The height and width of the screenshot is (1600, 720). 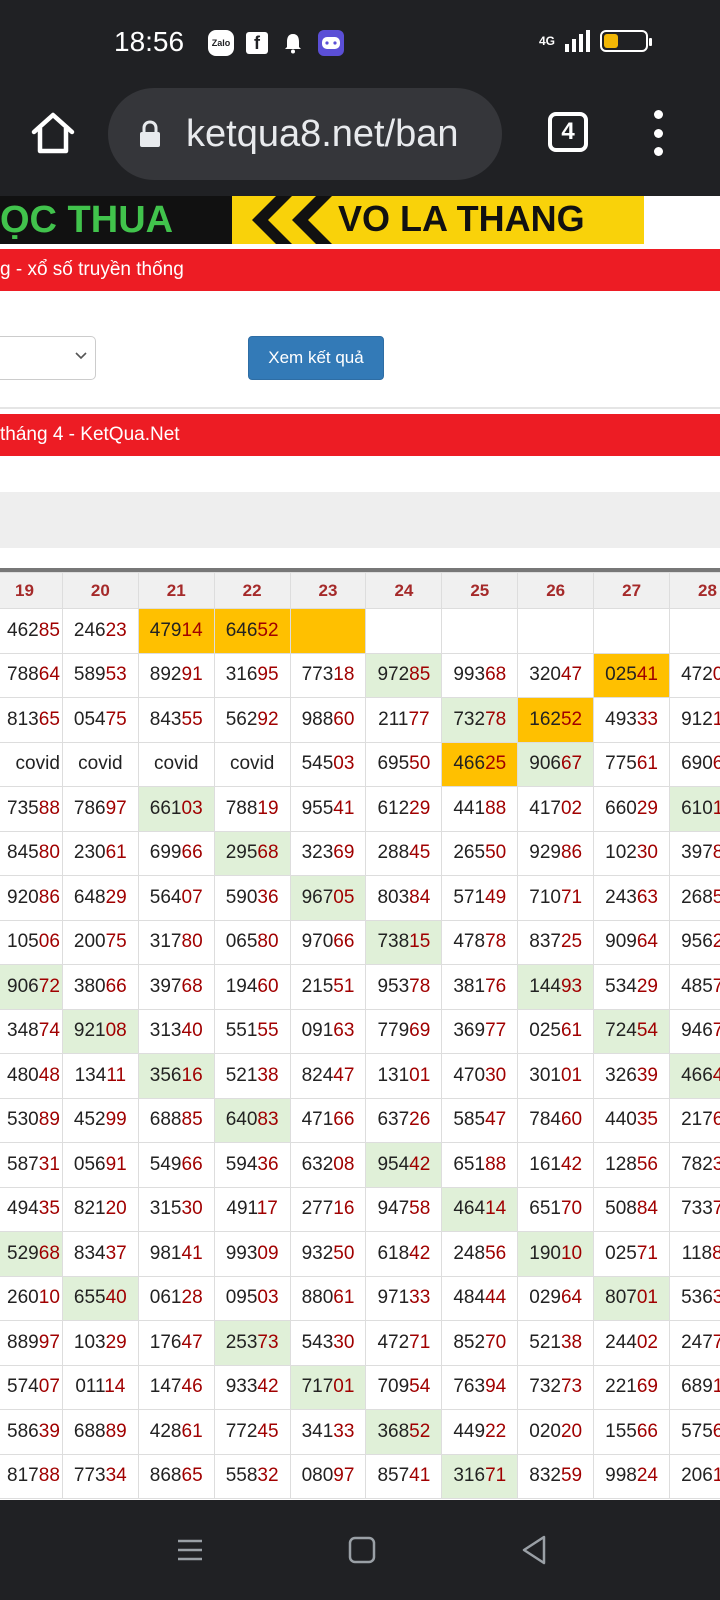 What do you see at coordinates (49, 675) in the screenshot?
I see `result-tail-digits: 64` at bounding box center [49, 675].